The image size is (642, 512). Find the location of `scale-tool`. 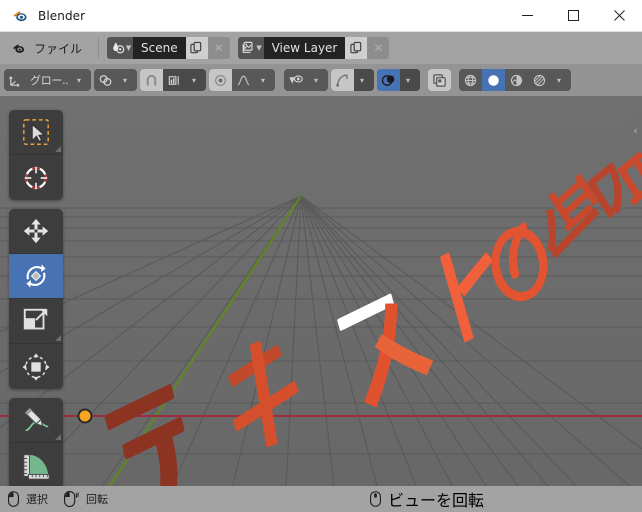

scale-tool is located at coordinates (36, 321).